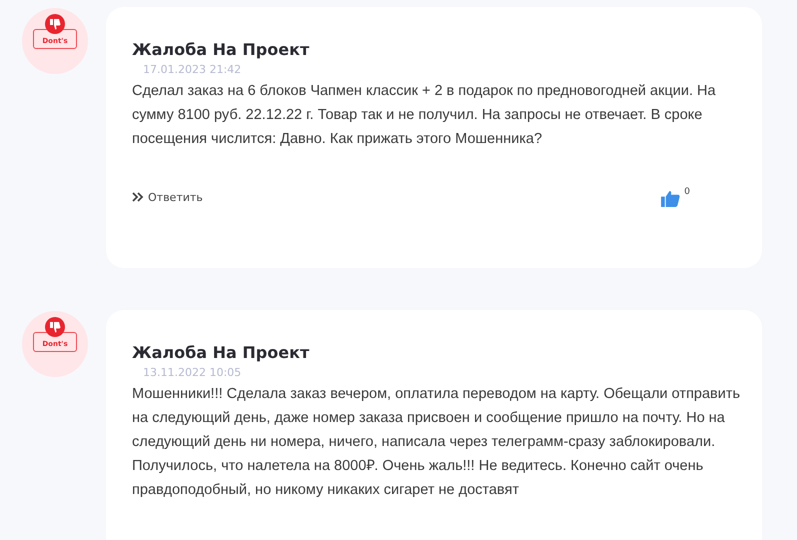 This screenshot has height=540, width=797. Describe the element at coordinates (167, 197) in the screenshot. I see `reply-link: Ответить` at that location.